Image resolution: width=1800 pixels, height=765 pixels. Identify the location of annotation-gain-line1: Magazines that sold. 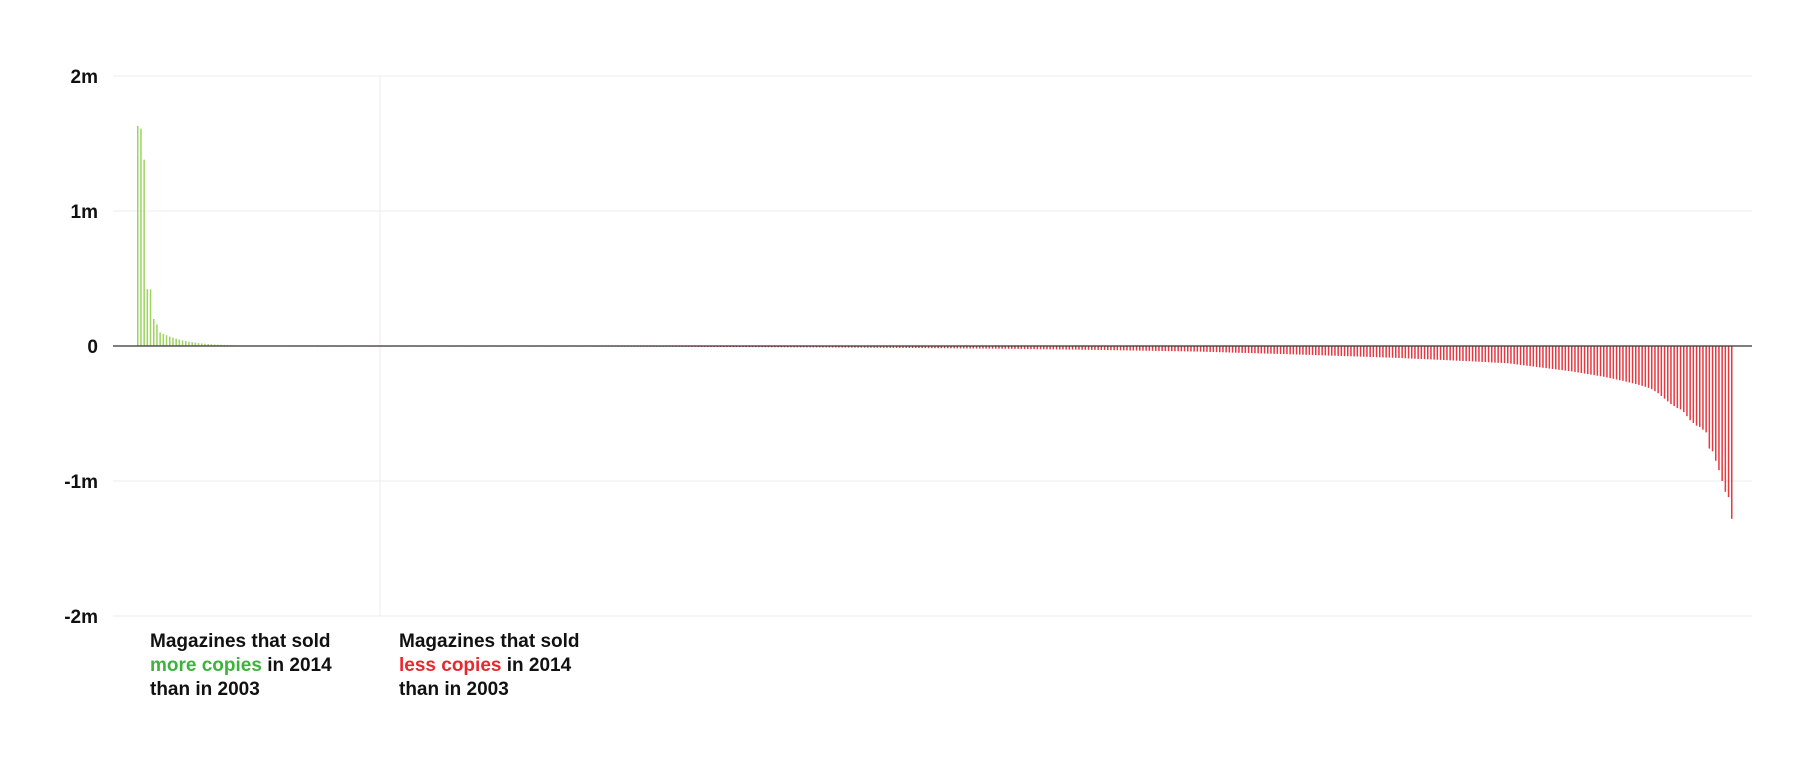
(240, 641).